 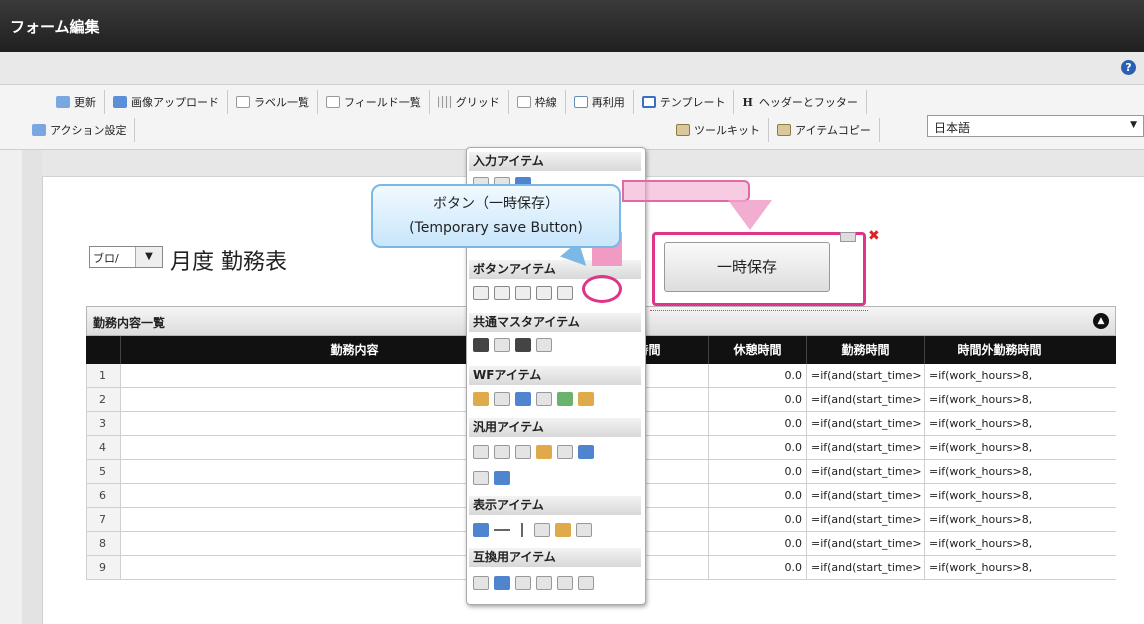 I want to click on template-button: テンプレート, so click(x=684, y=102).